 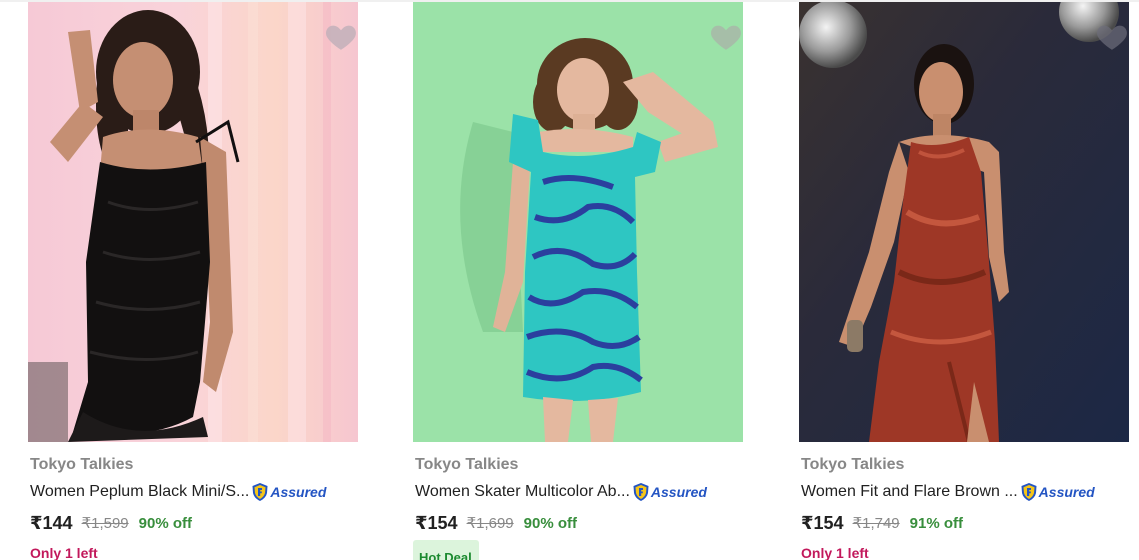 I want to click on price-row: ₹154 ₹1,699 90% off, so click(x=496, y=523).